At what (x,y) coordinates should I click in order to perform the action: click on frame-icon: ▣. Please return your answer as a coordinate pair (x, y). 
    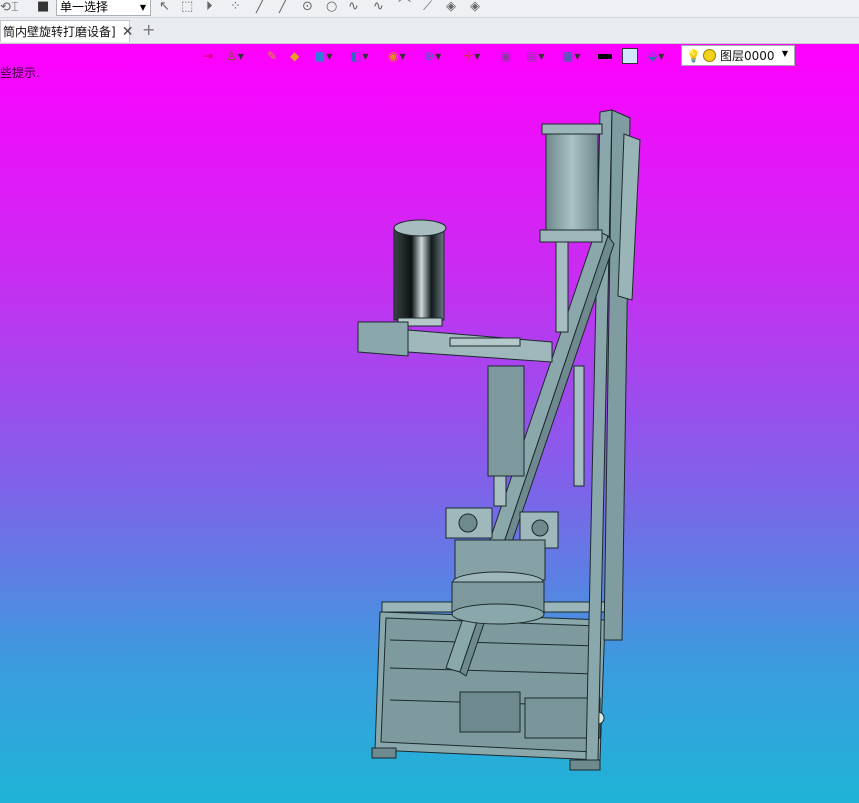
    Looking at the image, I should click on (505, 56).